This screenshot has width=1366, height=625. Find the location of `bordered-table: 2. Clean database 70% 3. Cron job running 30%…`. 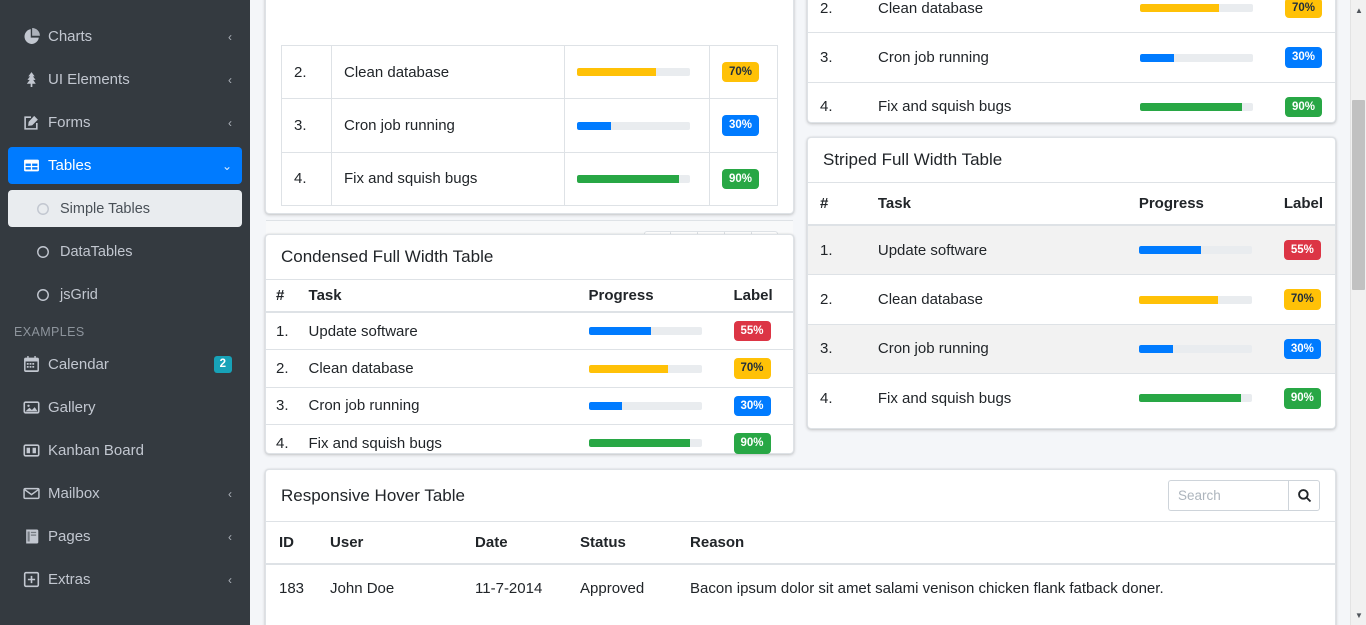

bordered-table: 2. Clean database 70% 3. Cron job running 30%… is located at coordinates (529, 125).